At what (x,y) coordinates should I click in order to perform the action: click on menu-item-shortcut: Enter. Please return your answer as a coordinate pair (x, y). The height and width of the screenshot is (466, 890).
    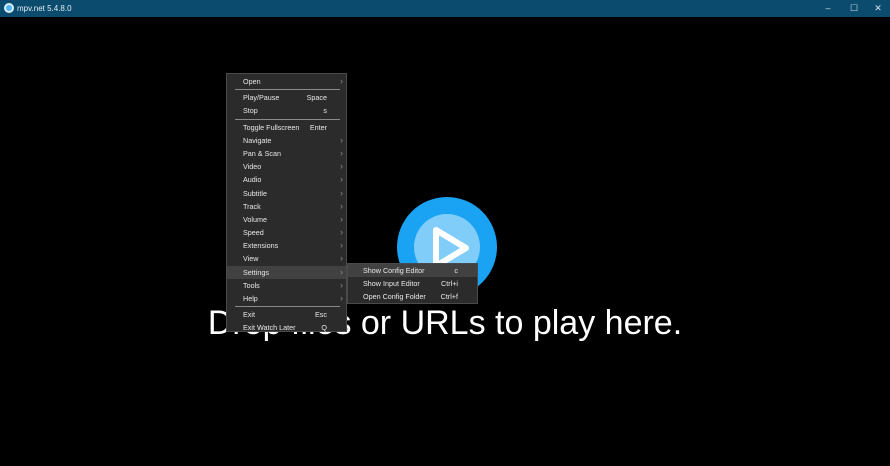
    Looking at the image, I should click on (318, 127).